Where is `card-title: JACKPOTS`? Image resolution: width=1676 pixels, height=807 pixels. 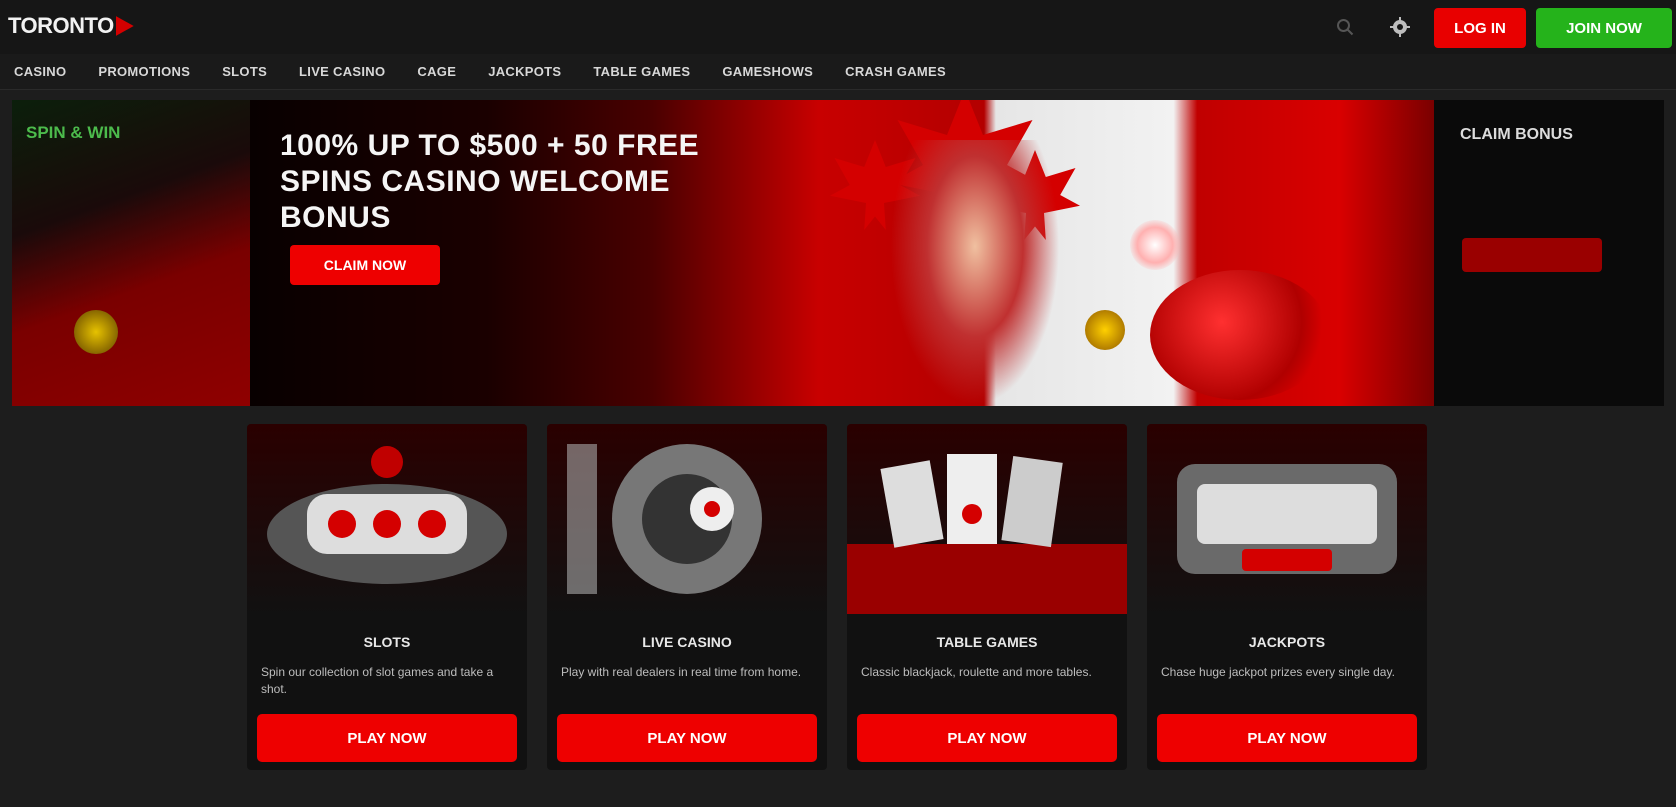
card-title: JACKPOTS is located at coordinates (1287, 642).